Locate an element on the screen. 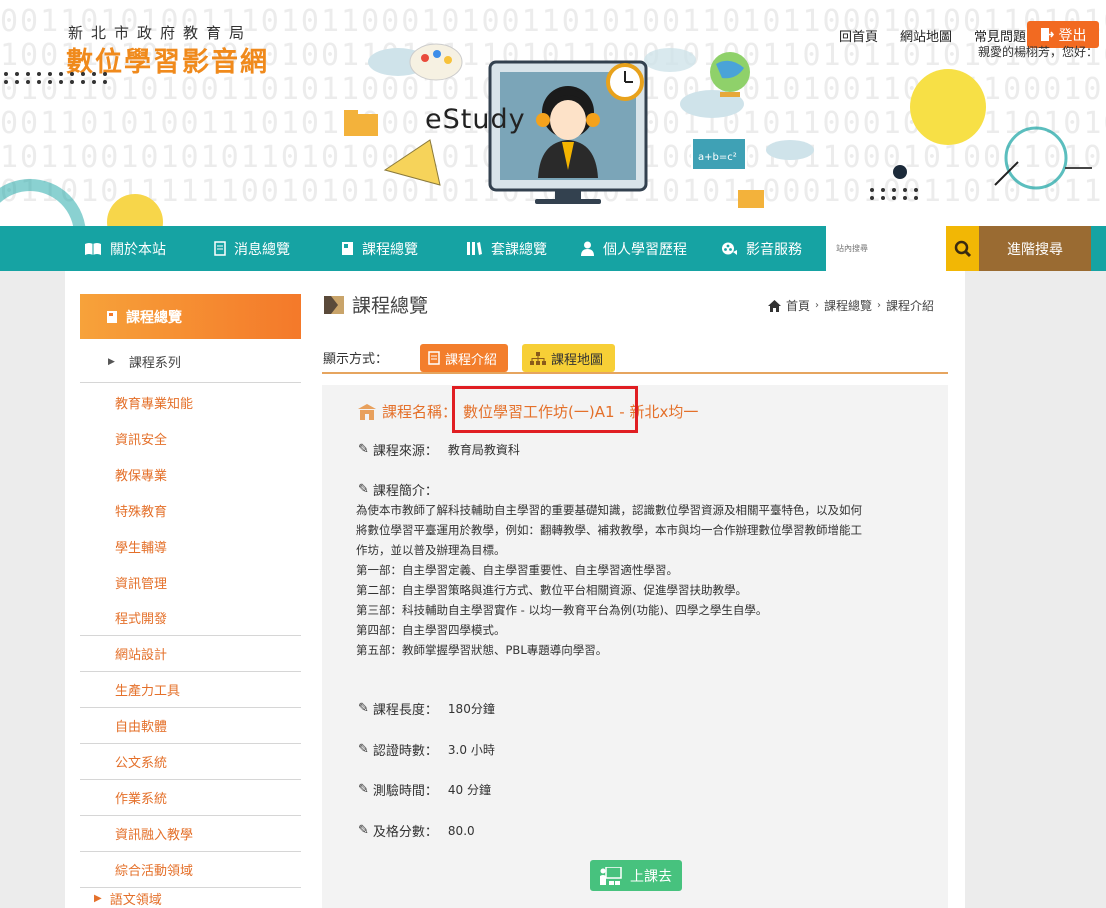 The width and height of the screenshot is (1106, 908). tab-course-intro: 課程介紹 is located at coordinates (464, 358).